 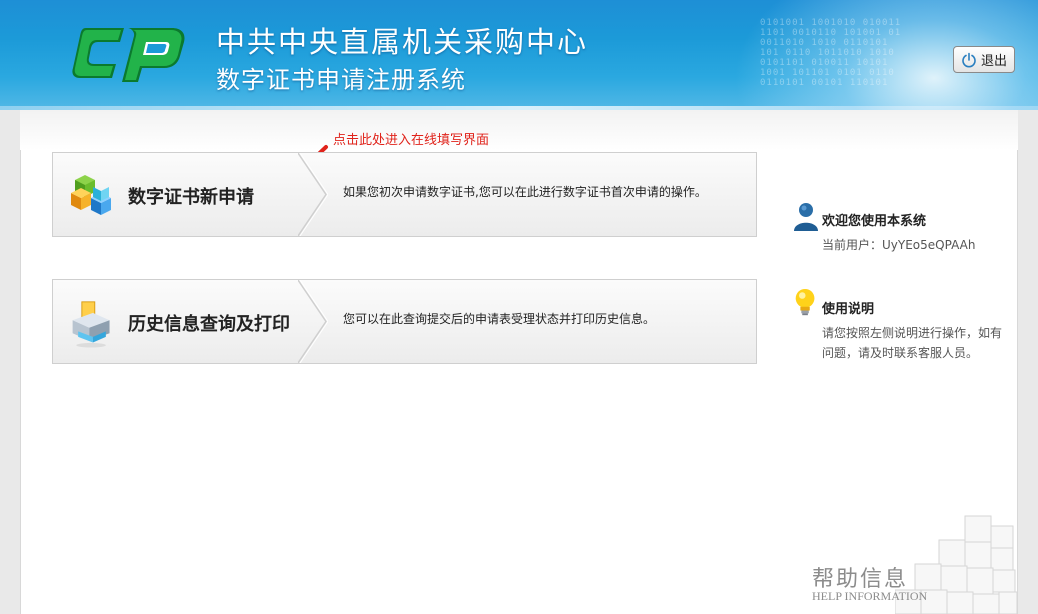 I want to click on instructions-text: 请您按照左侧说明进行操作，如有问题，请及时联系客服人员。, so click(x=912, y=343).